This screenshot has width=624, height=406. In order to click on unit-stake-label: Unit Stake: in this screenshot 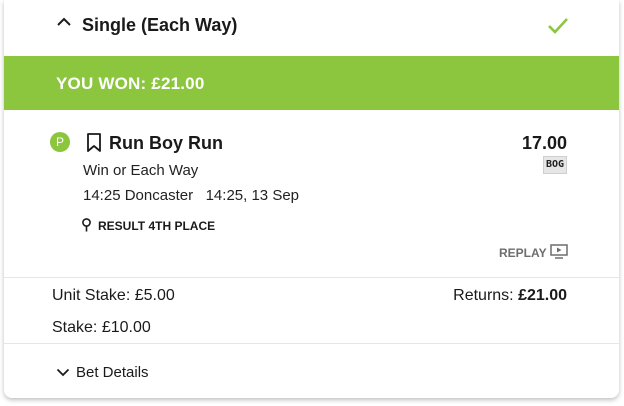, I will do `click(91, 295)`.